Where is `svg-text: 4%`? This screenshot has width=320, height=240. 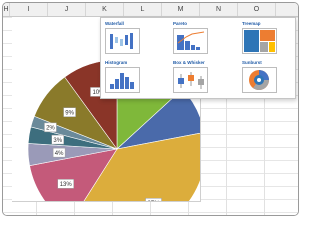
svg-text: 4% is located at coordinates (59, 154).